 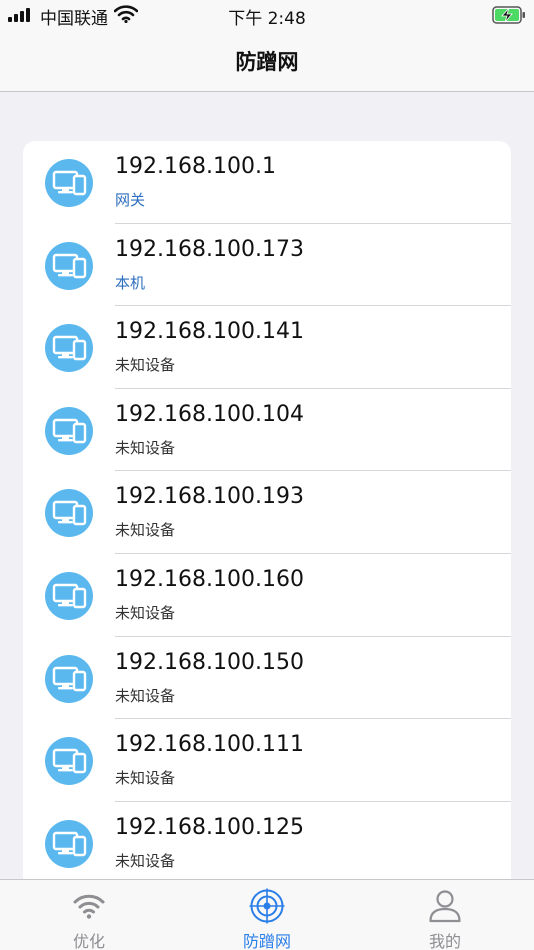 I want to click on person-icon, so click(x=445, y=906).